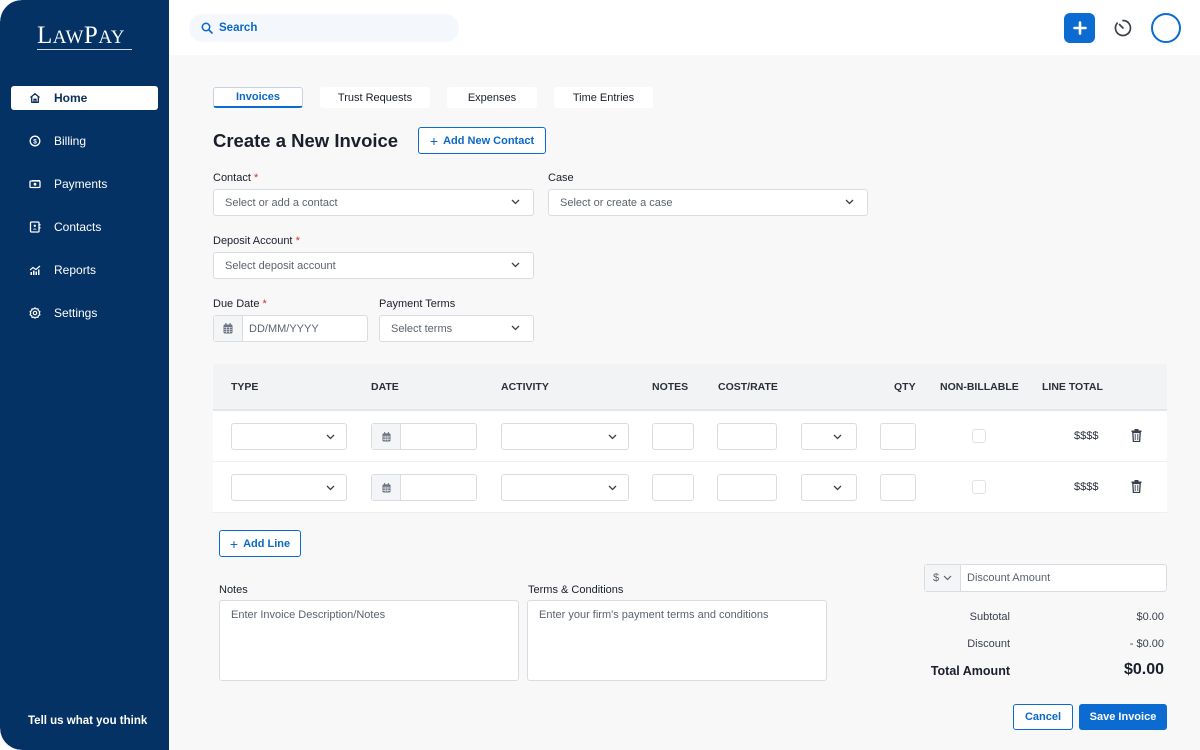 The image size is (1200, 750). I want to click on button-label: Cancel, so click(1043, 717).